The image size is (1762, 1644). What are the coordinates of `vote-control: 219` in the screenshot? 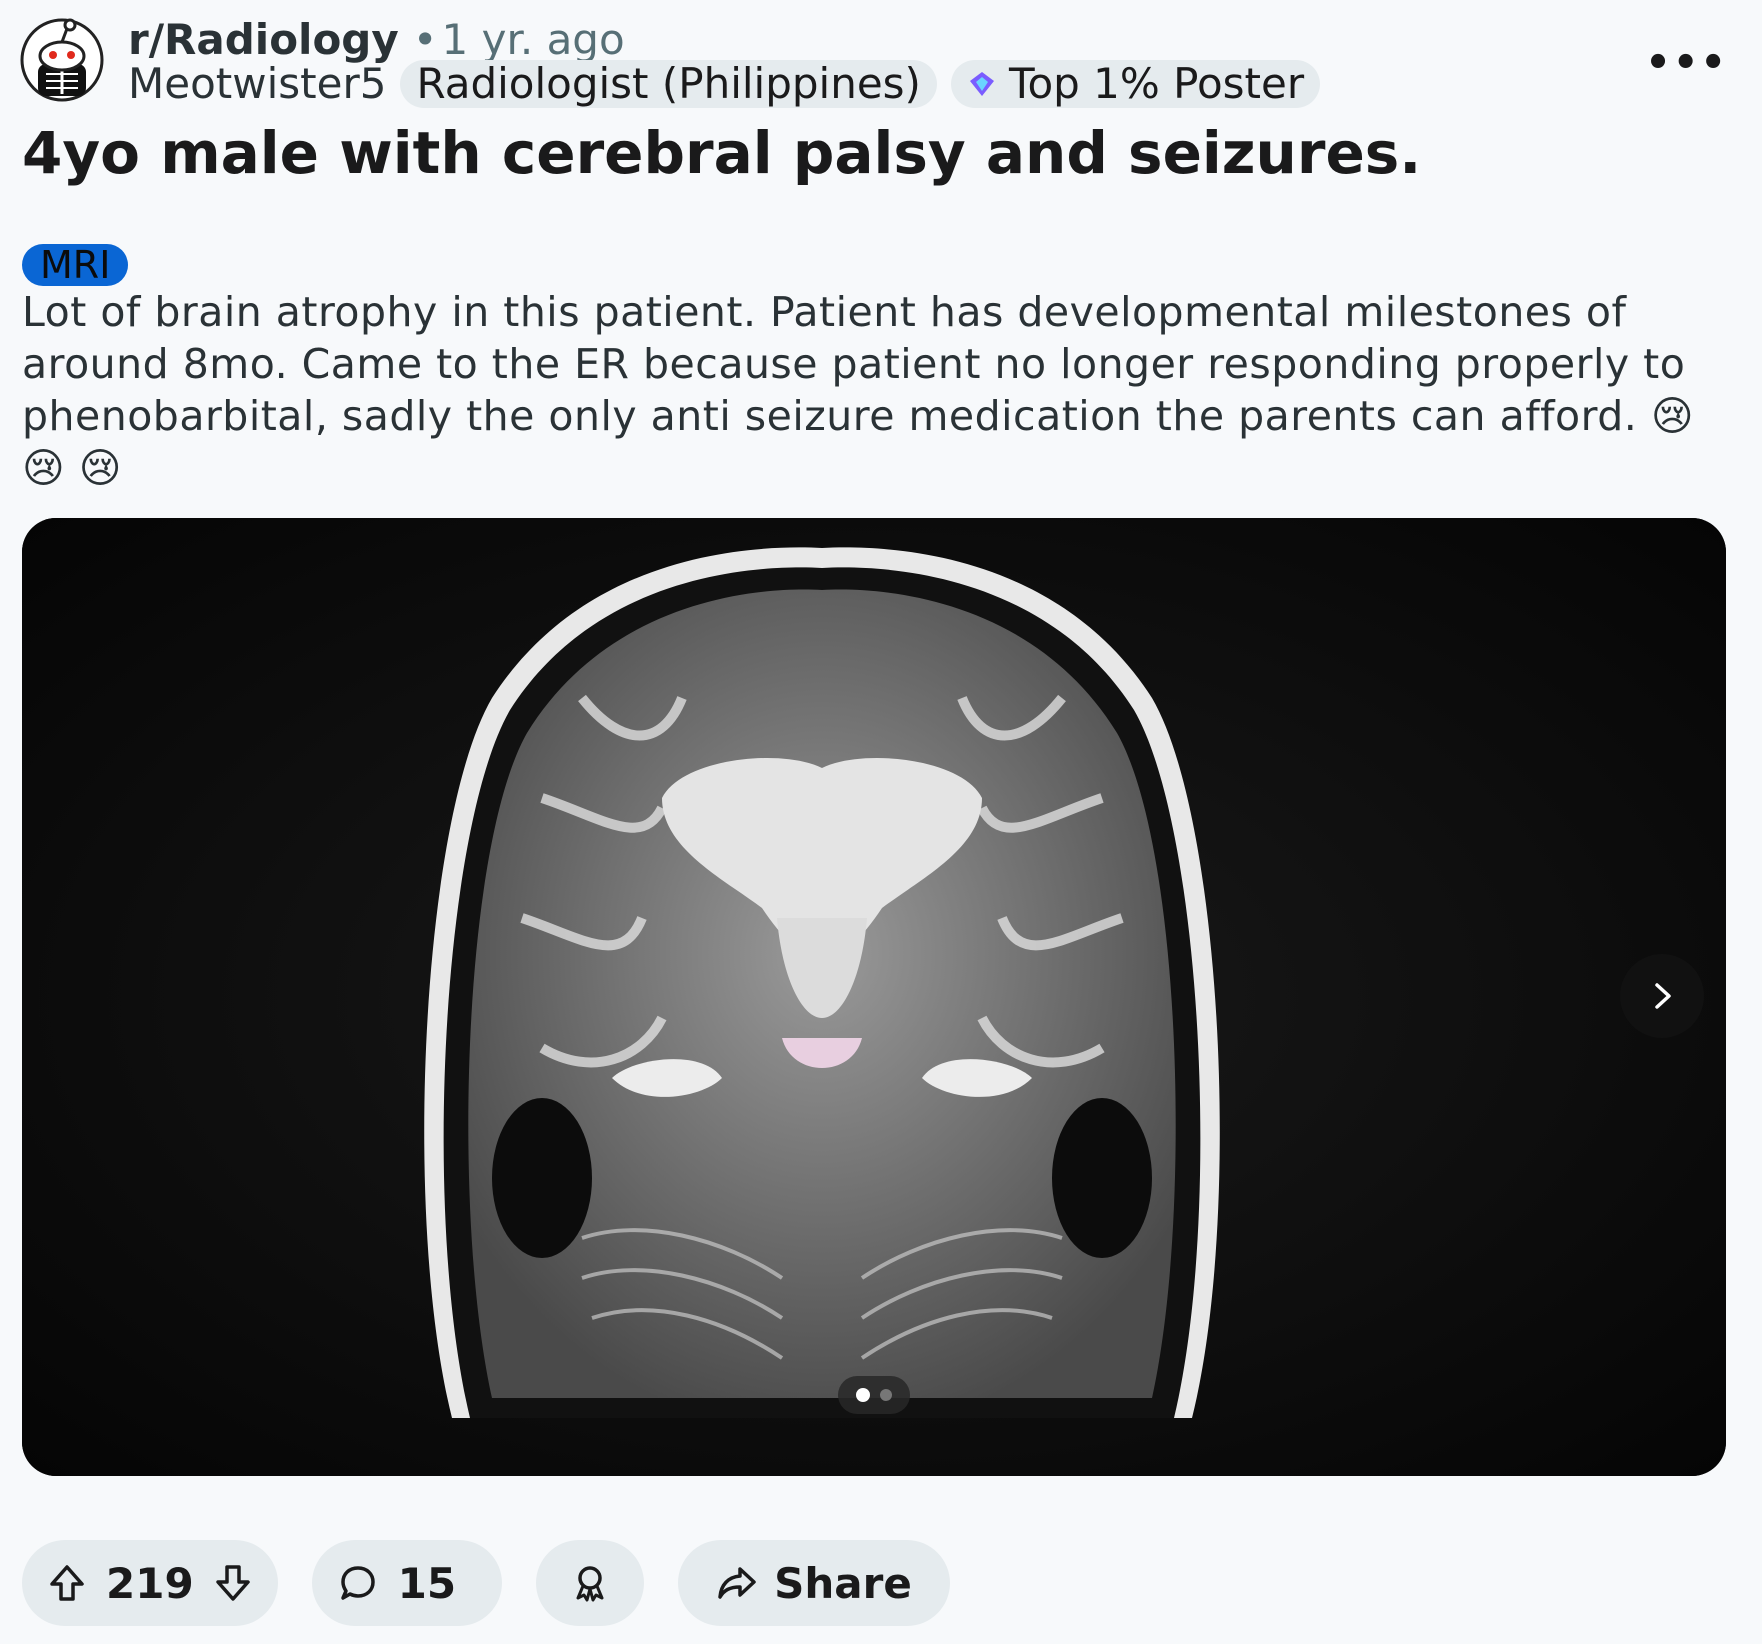 It's located at (150, 1583).